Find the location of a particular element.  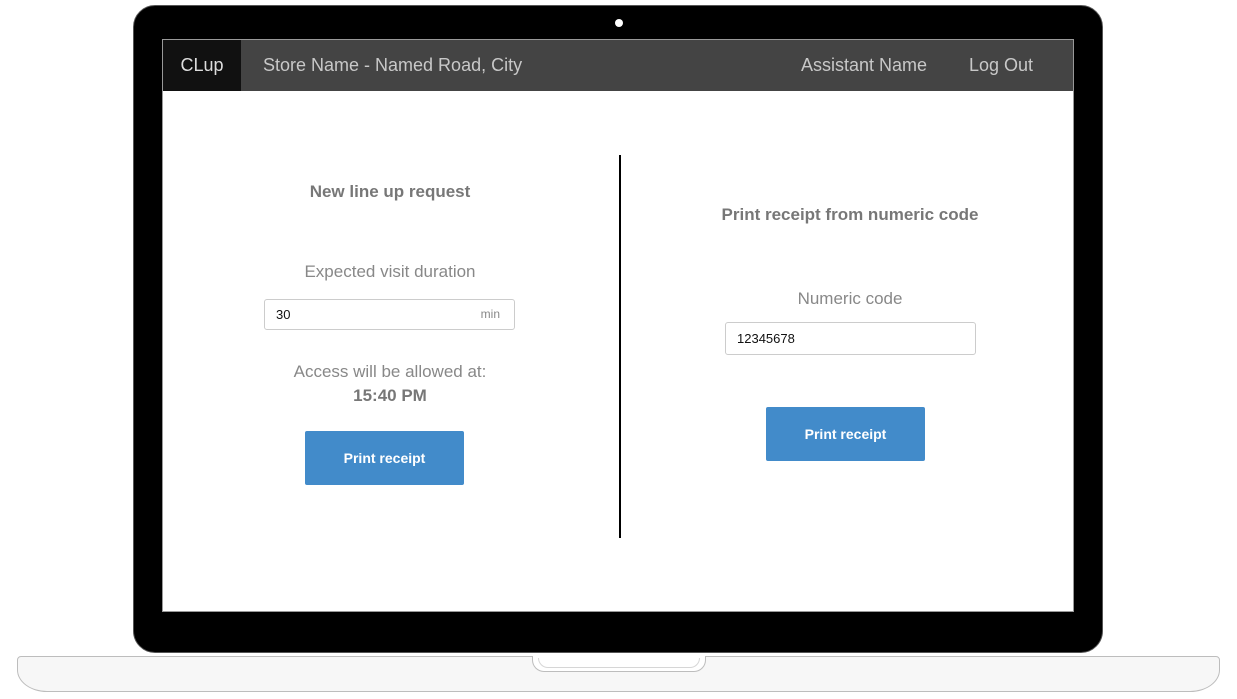

laptop-notch-inner is located at coordinates (619, 663).